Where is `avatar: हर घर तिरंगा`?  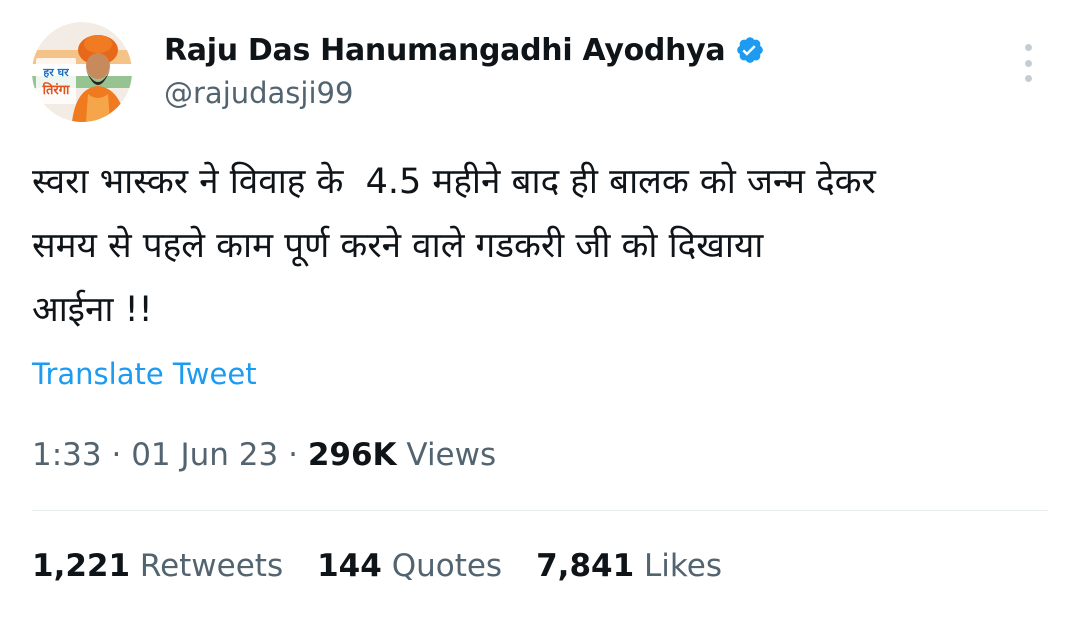
avatar: हर घर तिरंगा is located at coordinates (82, 72).